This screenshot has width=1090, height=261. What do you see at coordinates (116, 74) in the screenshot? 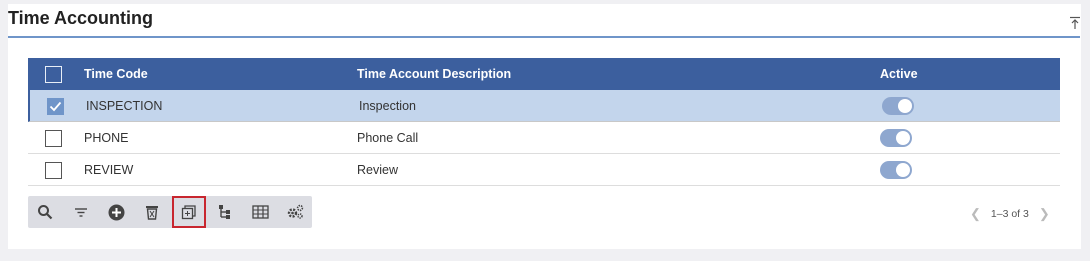
I see `column-header-time-code: Time Code` at bounding box center [116, 74].